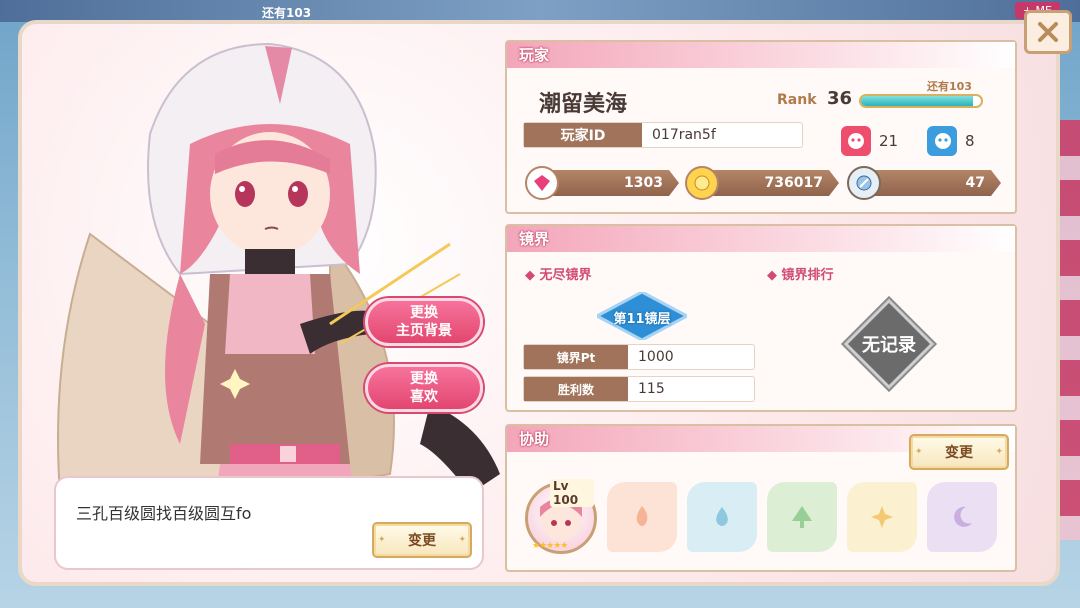 The height and width of the screenshot is (608, 1080). What do you see at coordinates (656, 357) in the screenshot?
I see `mirror-pt-value: 1000` at bounding box center [656, 357].